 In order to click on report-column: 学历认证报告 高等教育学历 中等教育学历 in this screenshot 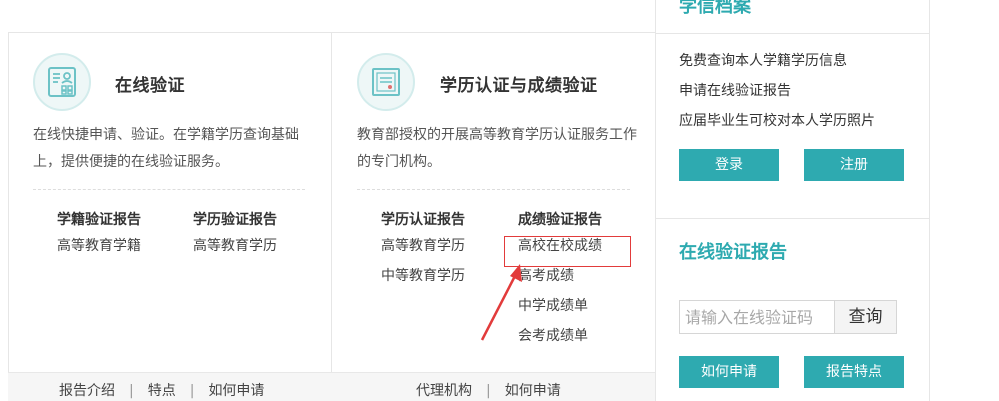, I will do `click(423, 250)`.